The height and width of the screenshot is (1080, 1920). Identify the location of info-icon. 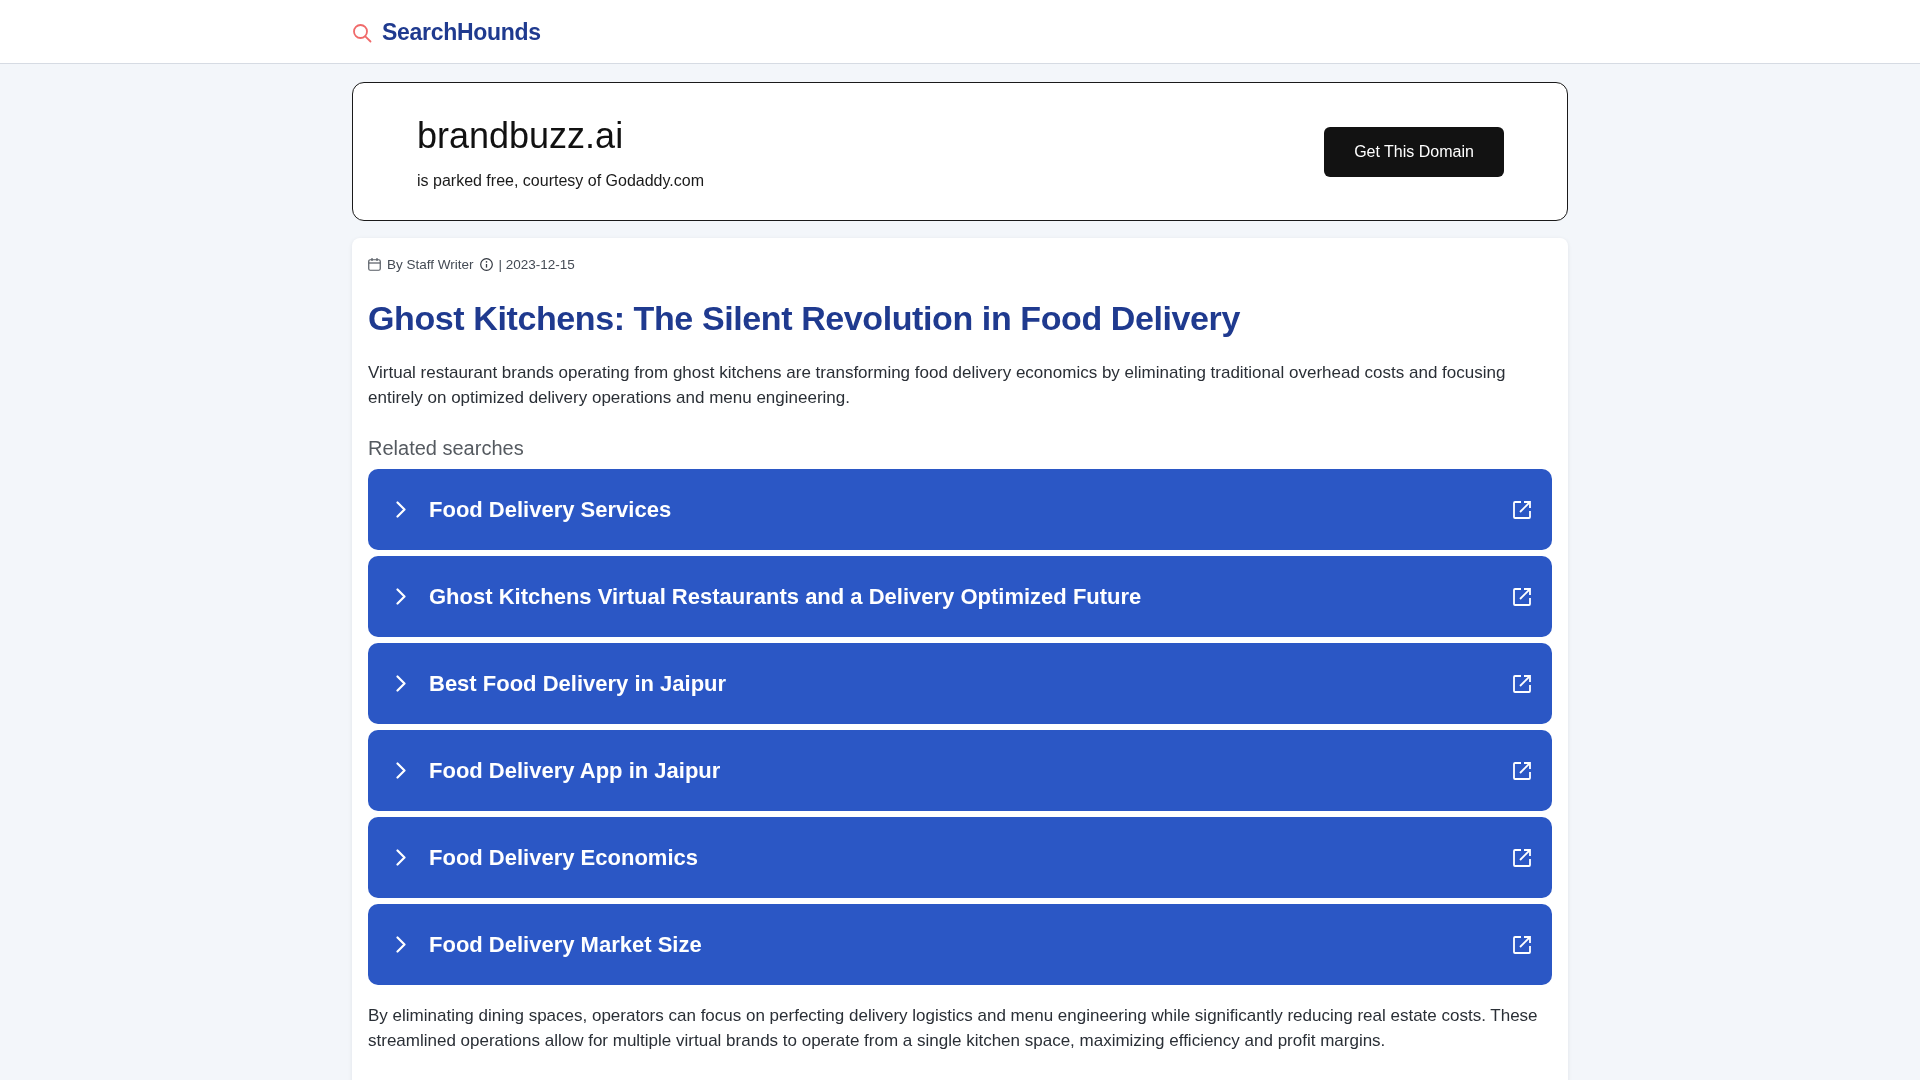
(486, 264).